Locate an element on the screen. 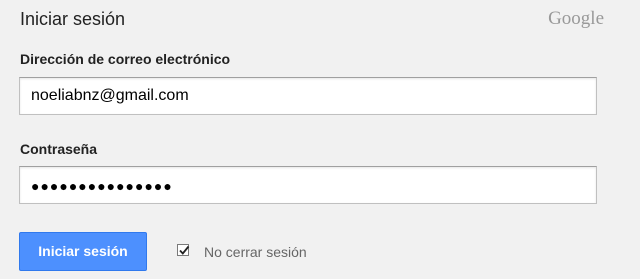 The width and height of the screenshot is (640, 279). stay-signed-in-checkbox is located at coordinates (183, 250).